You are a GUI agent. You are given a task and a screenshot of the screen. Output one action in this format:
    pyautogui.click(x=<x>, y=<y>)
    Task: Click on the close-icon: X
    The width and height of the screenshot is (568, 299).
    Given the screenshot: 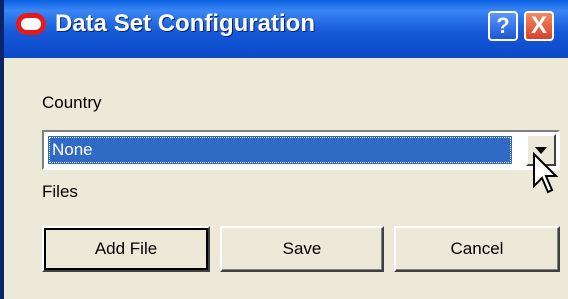 What is the action you would take?
    pyautogui.click(x=538, y=25)
    